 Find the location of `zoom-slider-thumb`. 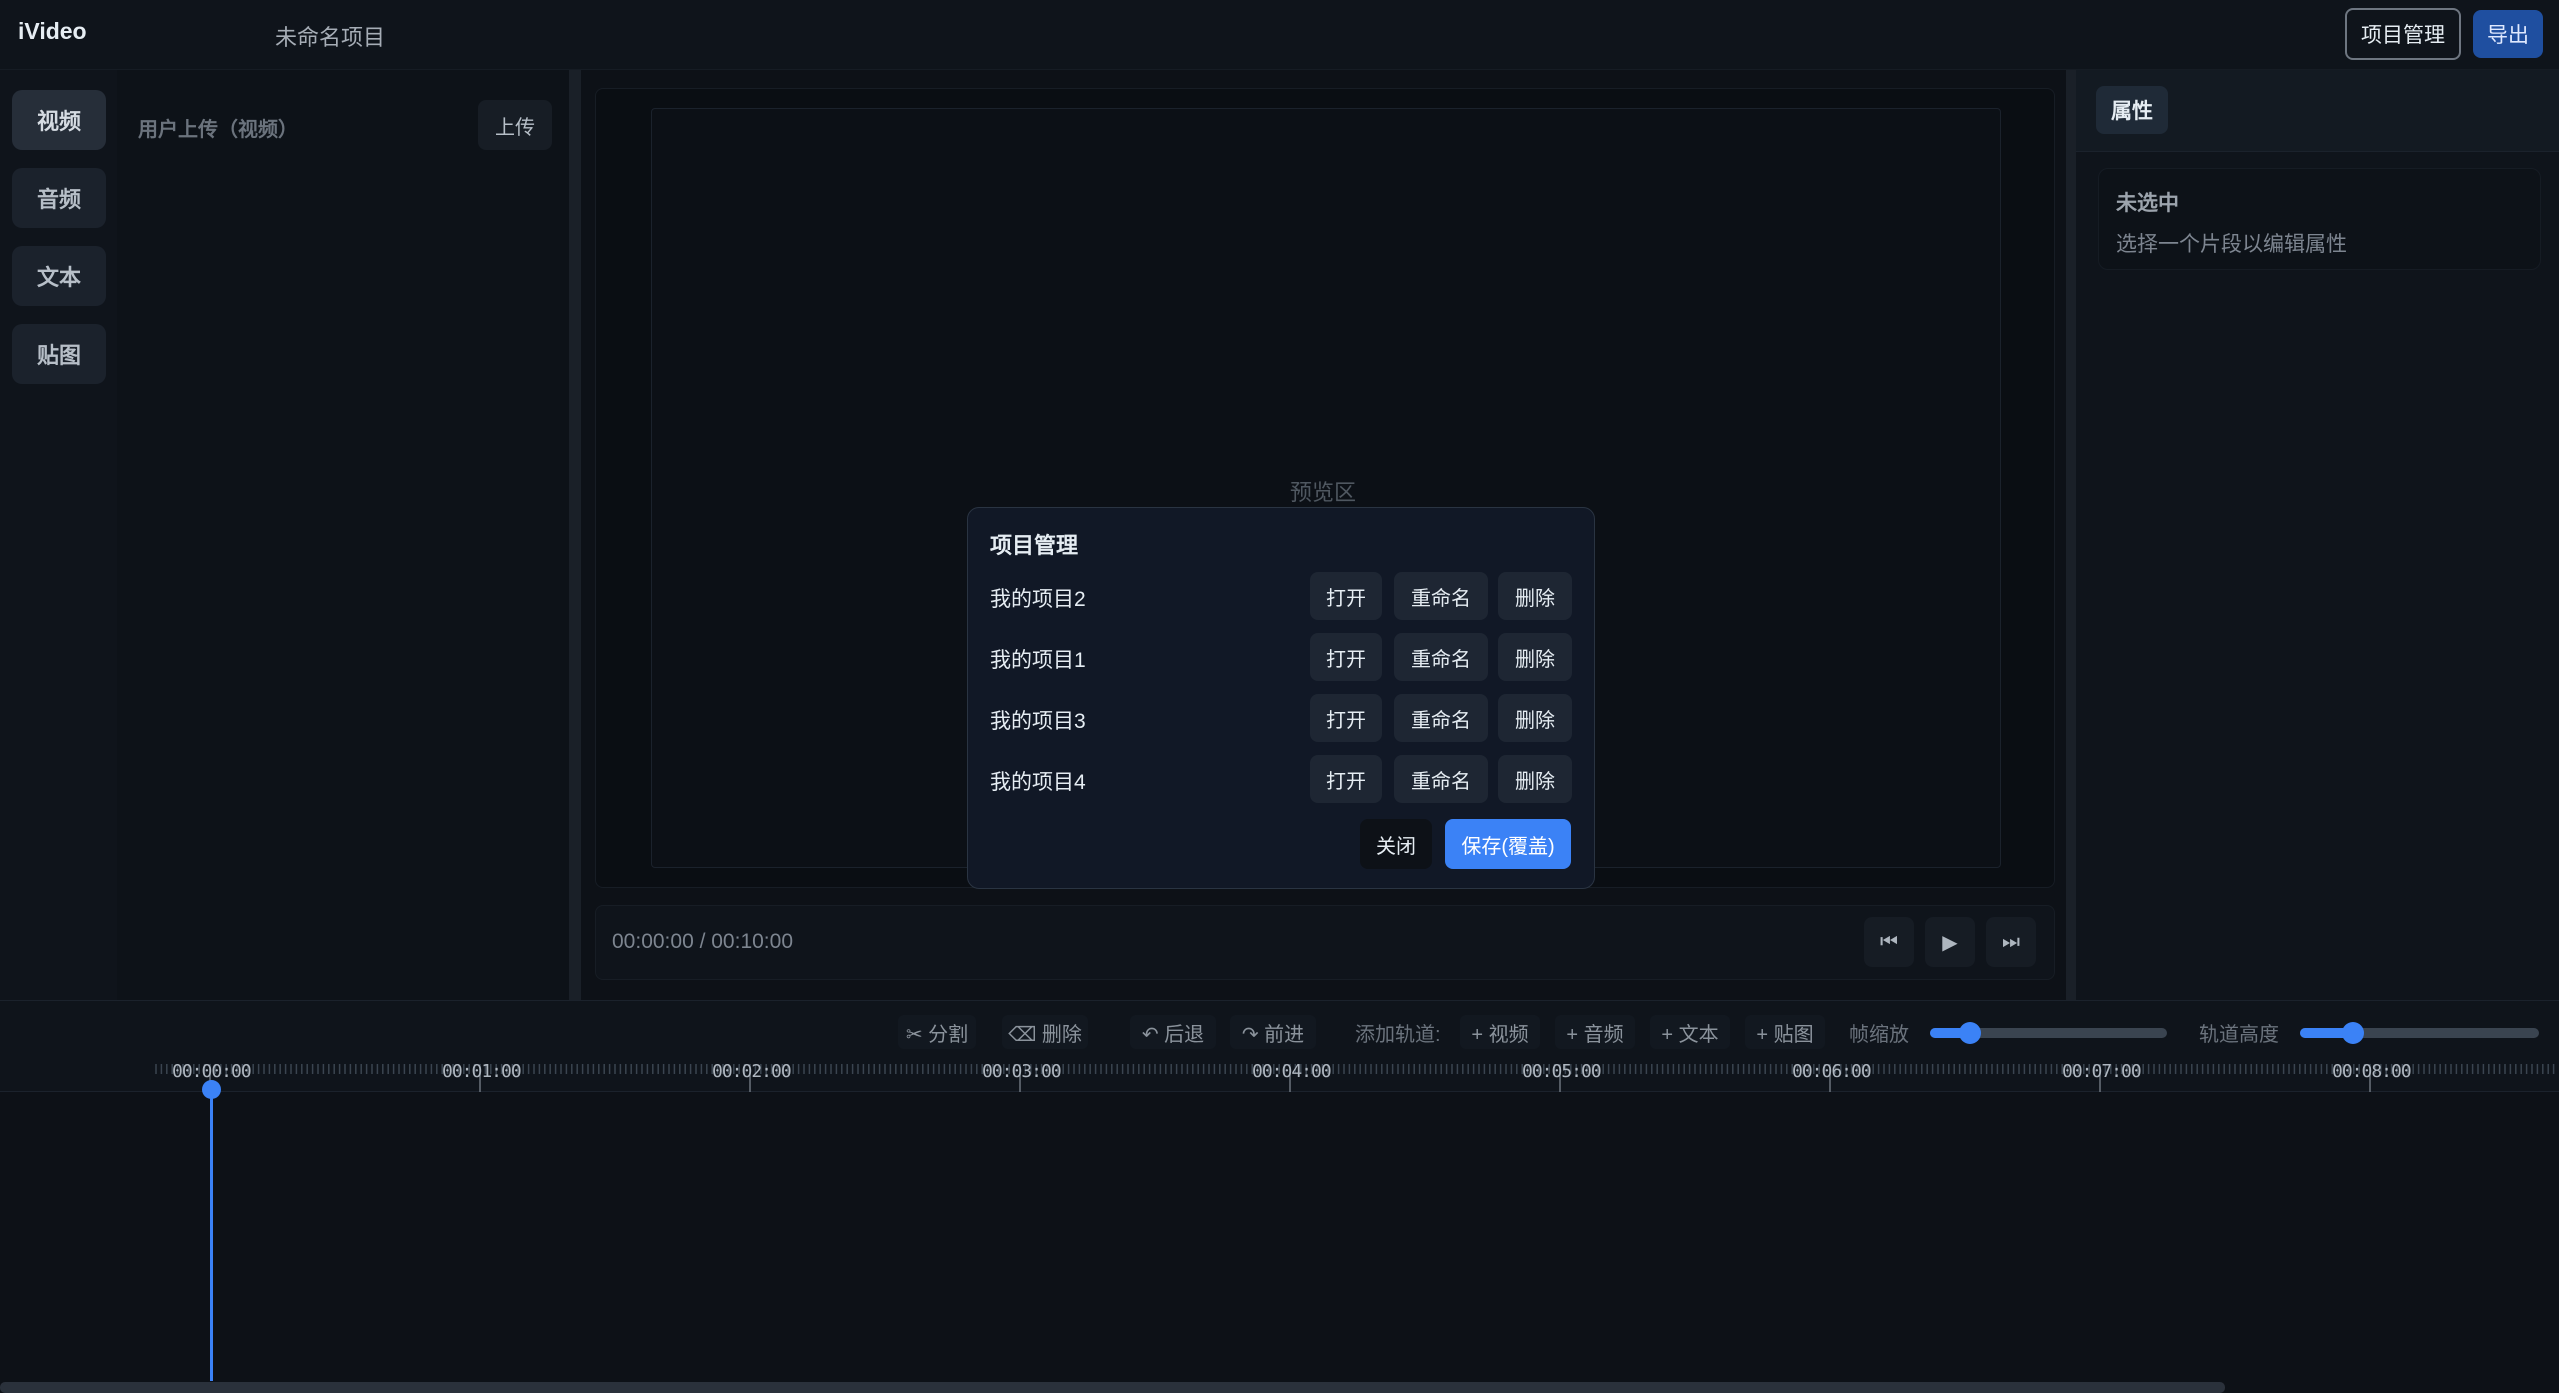

zoom-slider-thumb is located at coordinates (1970, 1033).